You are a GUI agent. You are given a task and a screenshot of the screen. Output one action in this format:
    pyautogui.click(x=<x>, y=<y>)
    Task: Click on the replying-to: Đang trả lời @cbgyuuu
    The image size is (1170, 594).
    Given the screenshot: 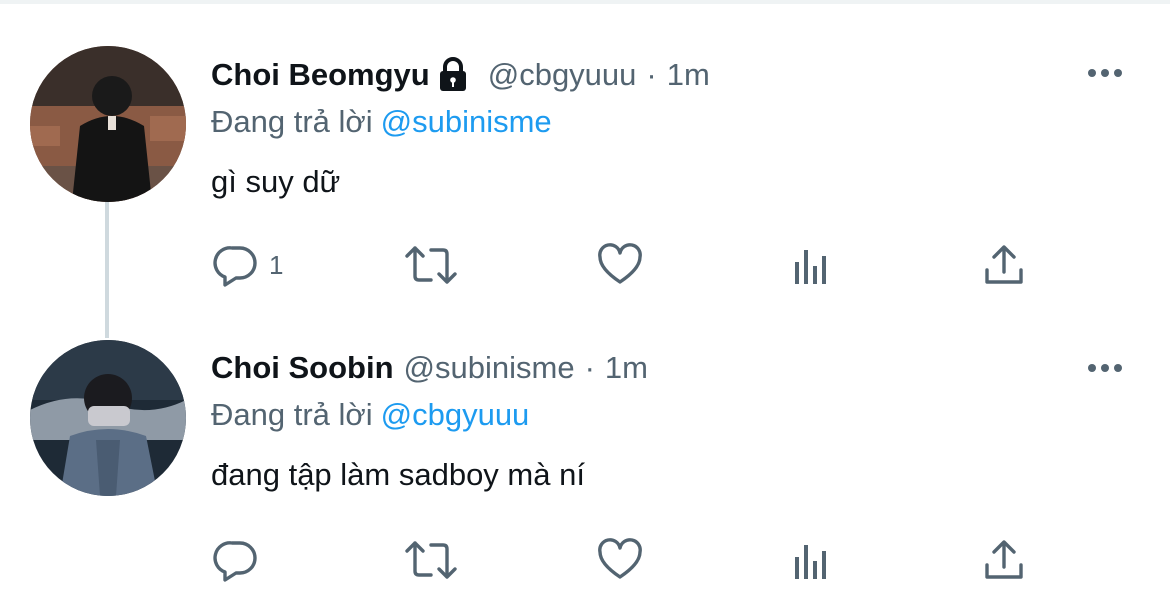 What is the action you would take?
    pyautogui.click(x=370, y=415)
    